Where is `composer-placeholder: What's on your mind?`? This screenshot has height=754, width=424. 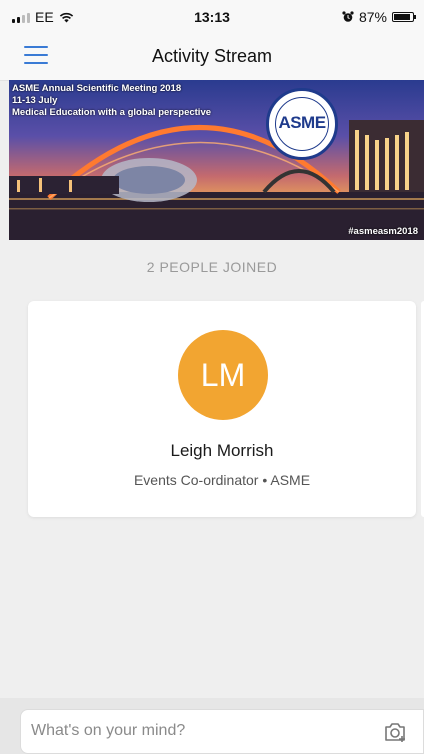
composer-placeholder: What's on your mind? is located at coordinates (108, 730).